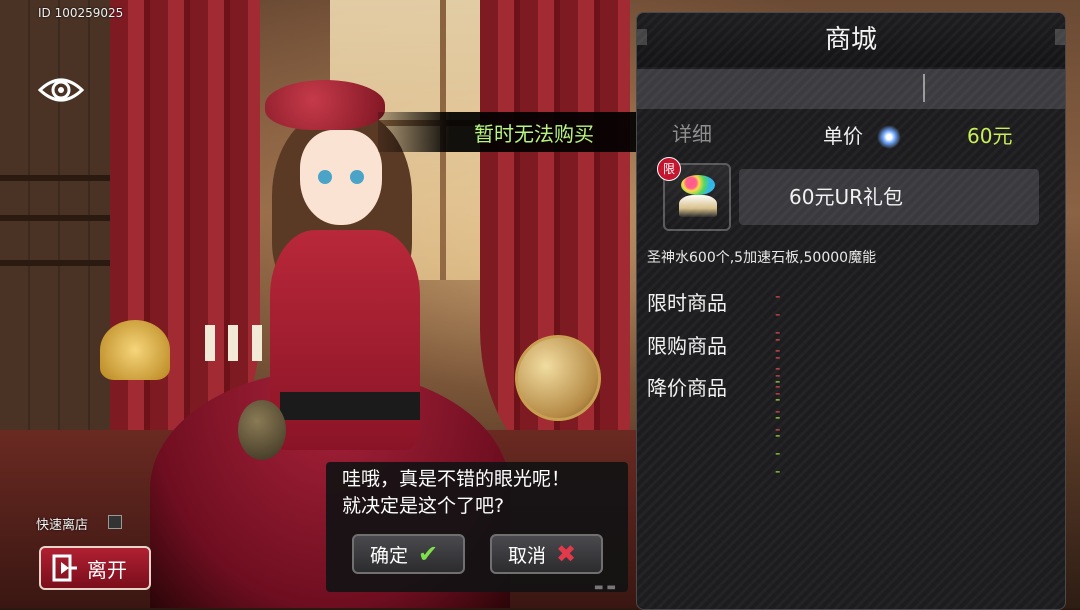  I want to click on feature-discount: 降价商品 --- ---, so click(713, 426).